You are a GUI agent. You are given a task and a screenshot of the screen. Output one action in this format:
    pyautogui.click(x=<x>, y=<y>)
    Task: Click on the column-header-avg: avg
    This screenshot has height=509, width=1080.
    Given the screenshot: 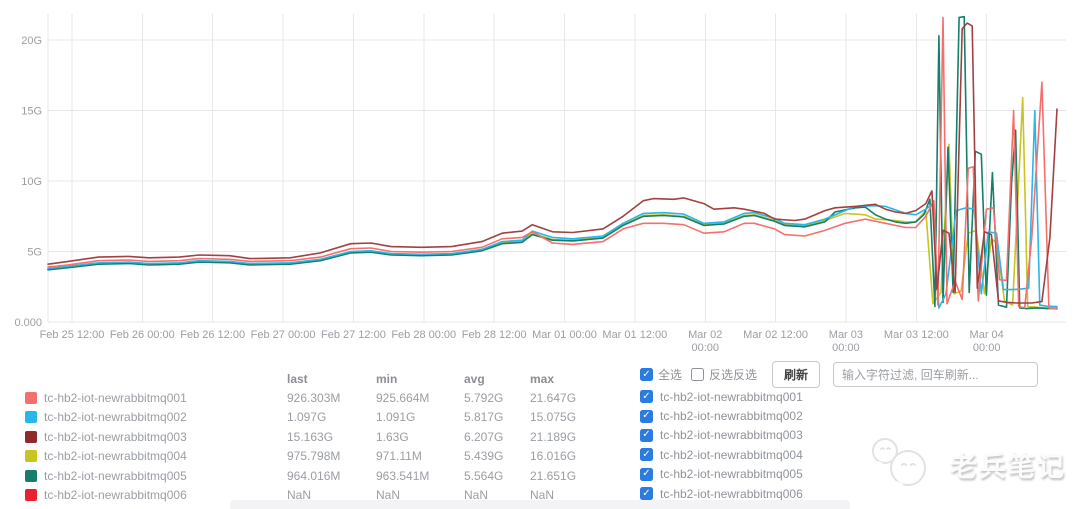 What is the action you would take?
    pyautogui.click(x=474, y=378)
    